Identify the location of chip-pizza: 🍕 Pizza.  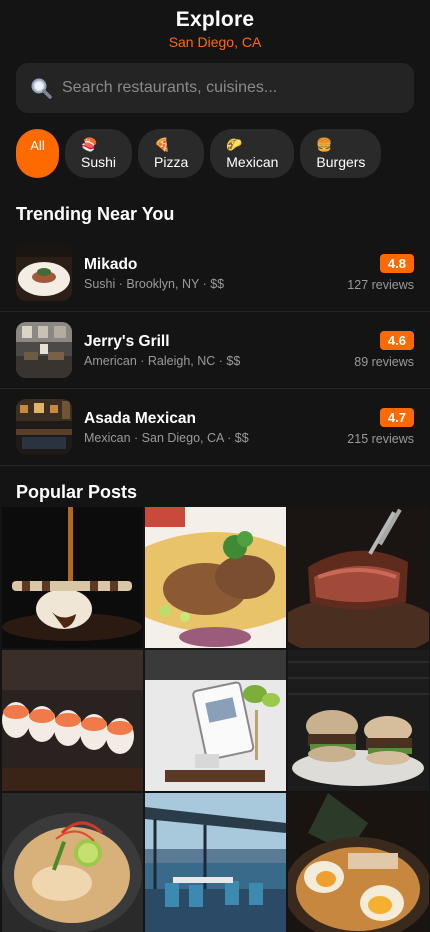
(171, 153).